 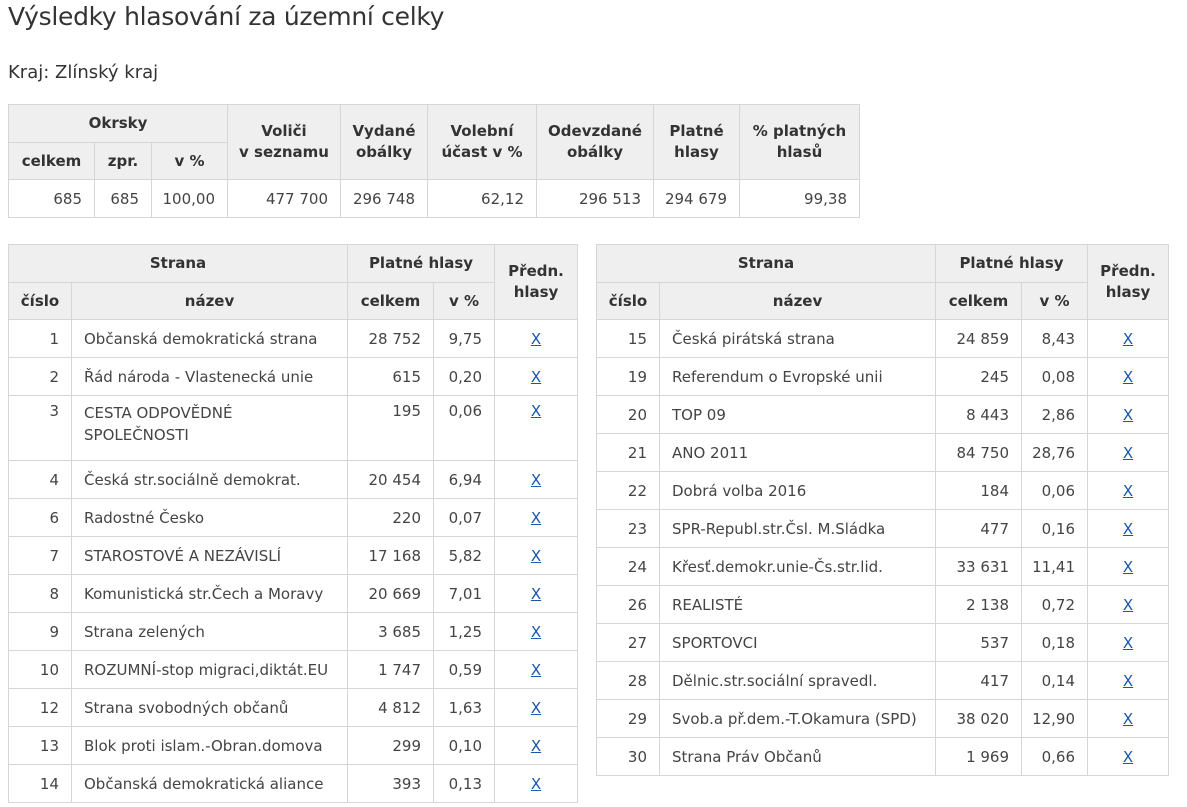 What do you see at coordinates (209, 517) in the screenshot?
I see `party-name: Radostné Česko` at bounding box center [209, 517].